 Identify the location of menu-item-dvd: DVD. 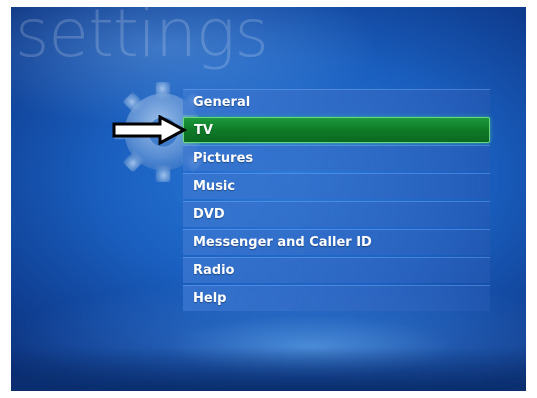
(336, 214).